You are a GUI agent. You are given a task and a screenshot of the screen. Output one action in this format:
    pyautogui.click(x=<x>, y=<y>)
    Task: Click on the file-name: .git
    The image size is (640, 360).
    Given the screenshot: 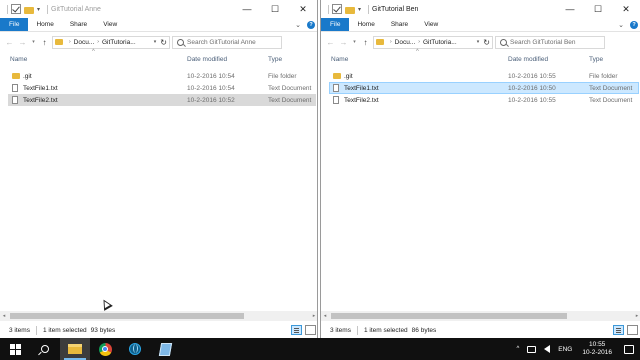 What is the action you would take?
    pyautogui.click(x=348, y=76)
    